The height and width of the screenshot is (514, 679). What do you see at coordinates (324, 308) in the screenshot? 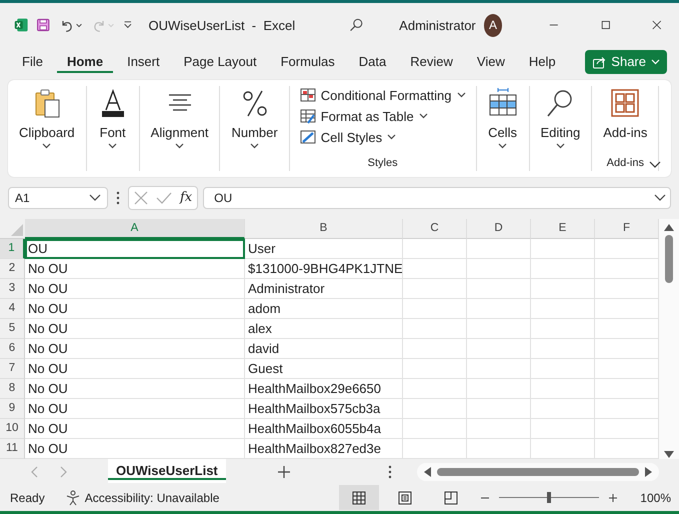
I see `table-cell: adom` at bounding box center [324, 308].